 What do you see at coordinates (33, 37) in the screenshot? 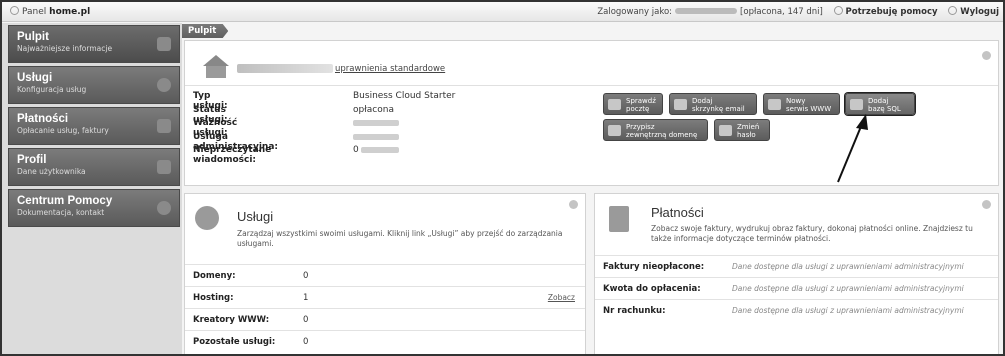
I see `sidebar-item-title: Pulpit` at bounding box center [33, 37].